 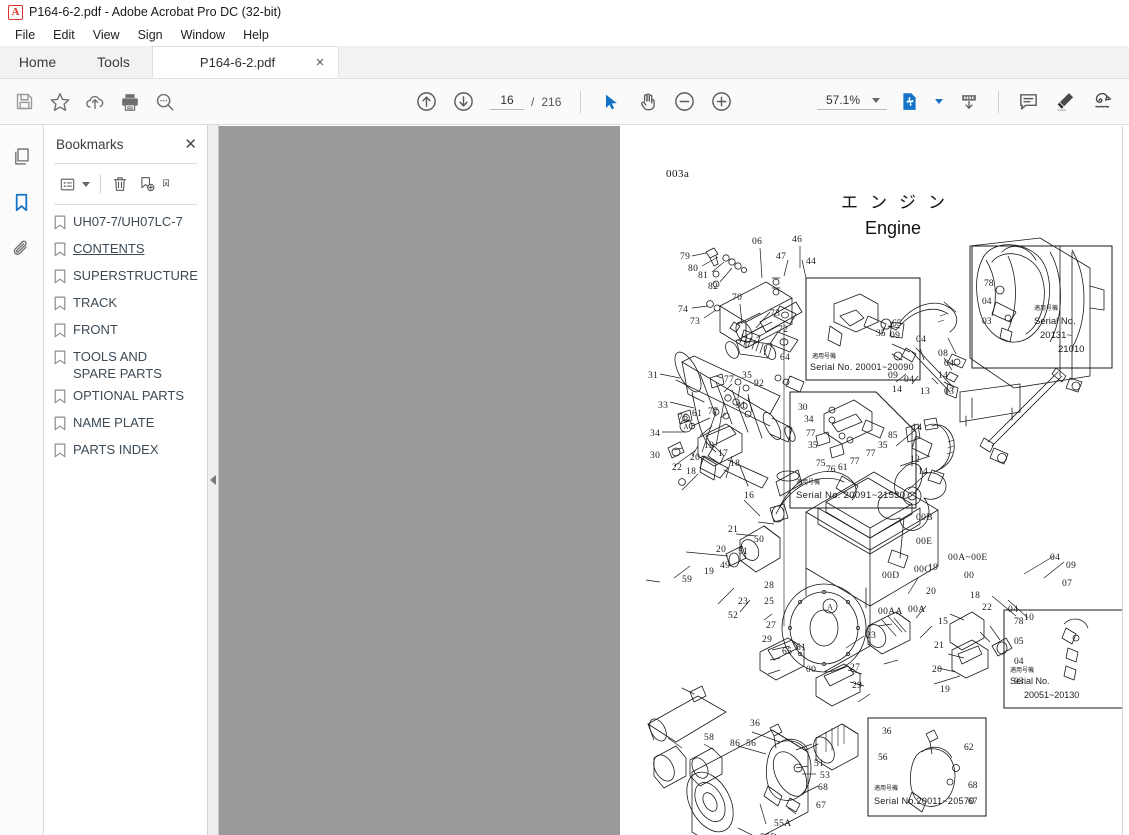 What do you see at coordinates (1102, 101) in the screenshot?
I see `sign-pen-icon` at bounding box center [1102, 101].